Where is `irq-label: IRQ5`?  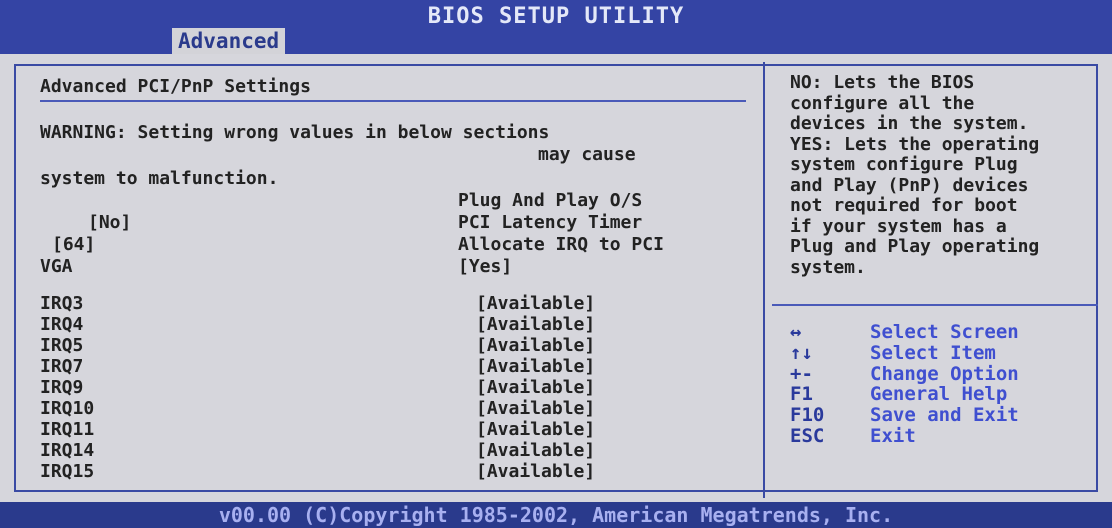 irq-label: IRQ5 is located at coordinates (62, 345).